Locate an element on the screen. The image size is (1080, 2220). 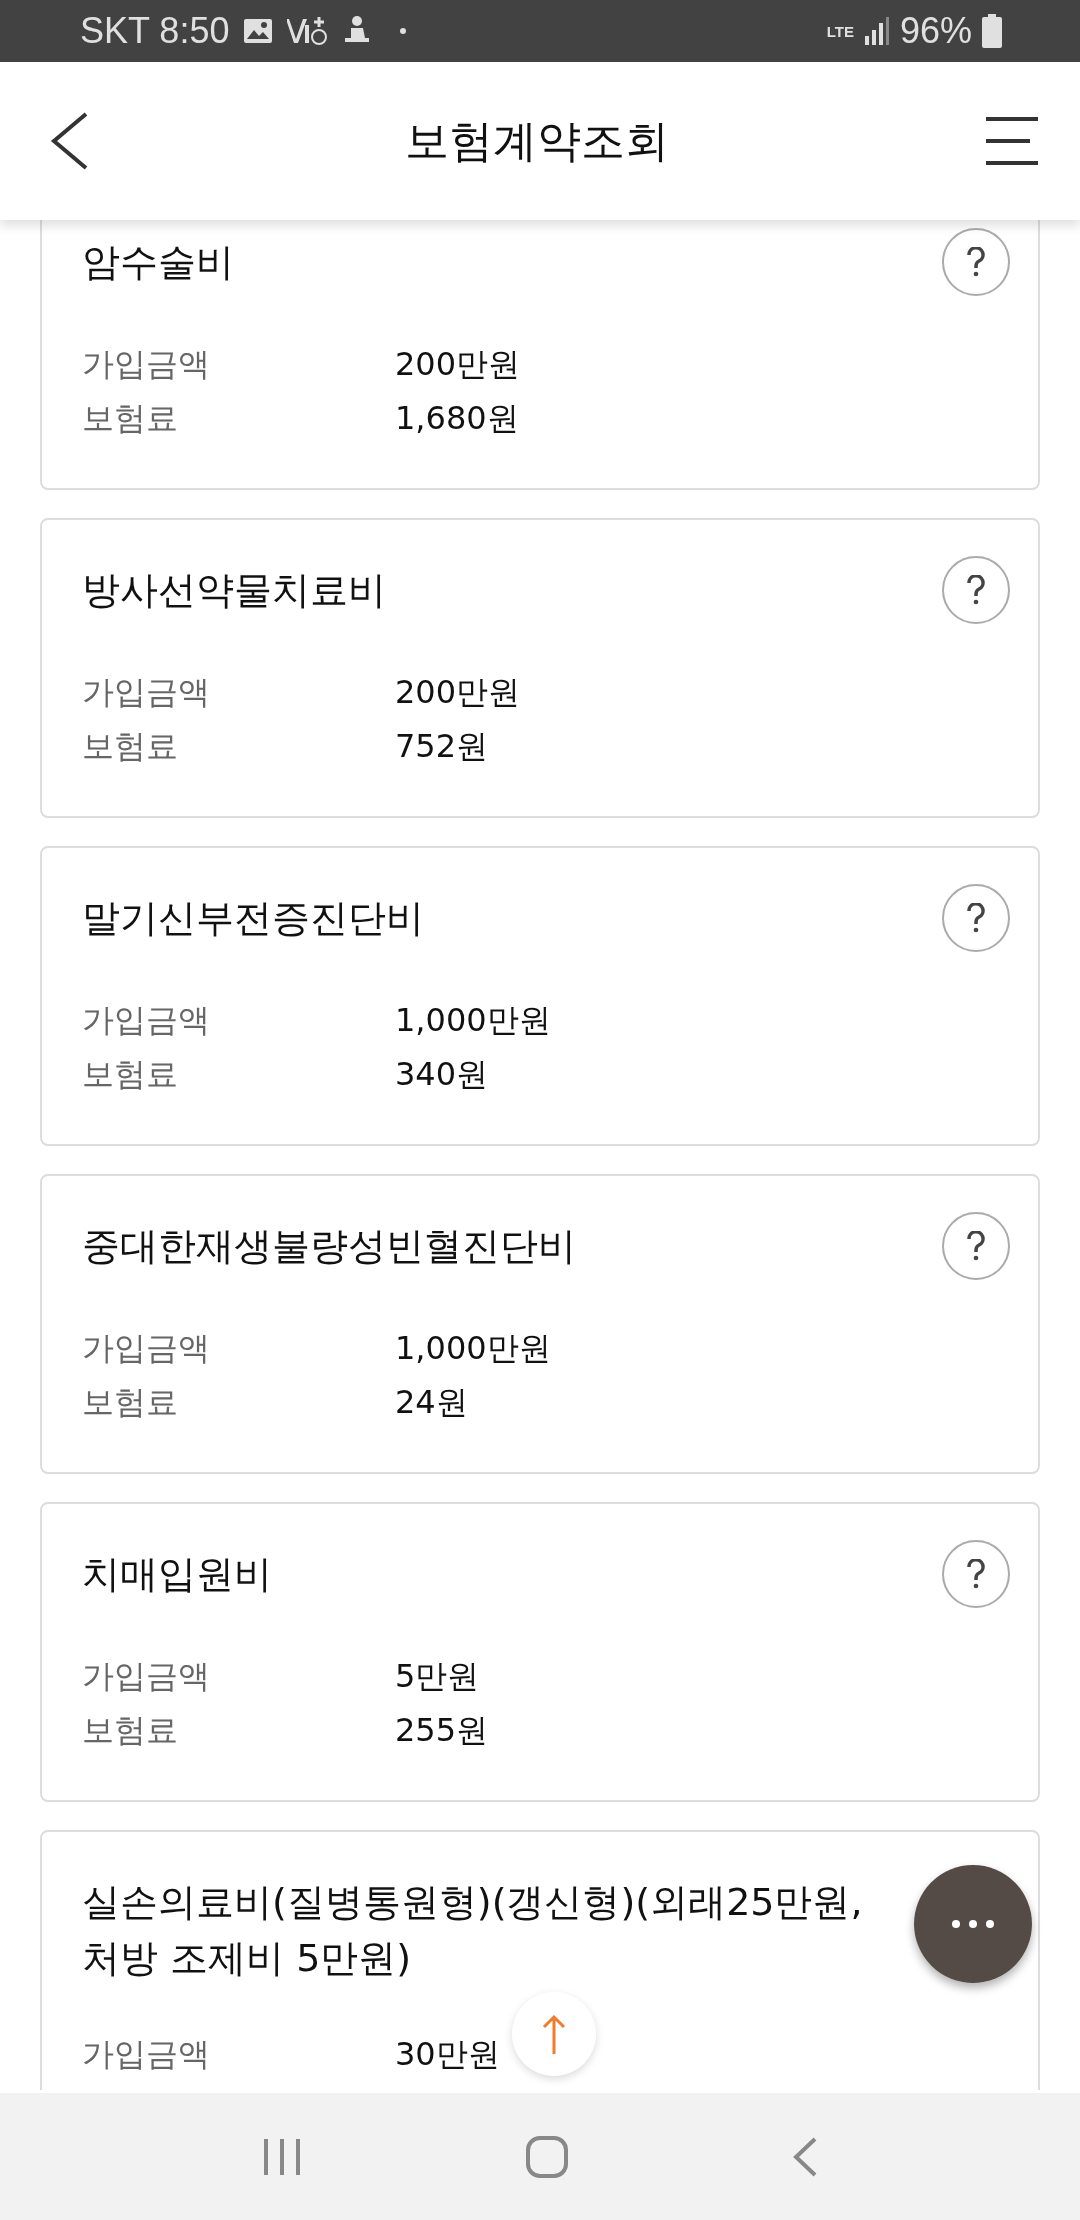
carrier-time: SKT 8:50 is located at coordinates (155, 31).